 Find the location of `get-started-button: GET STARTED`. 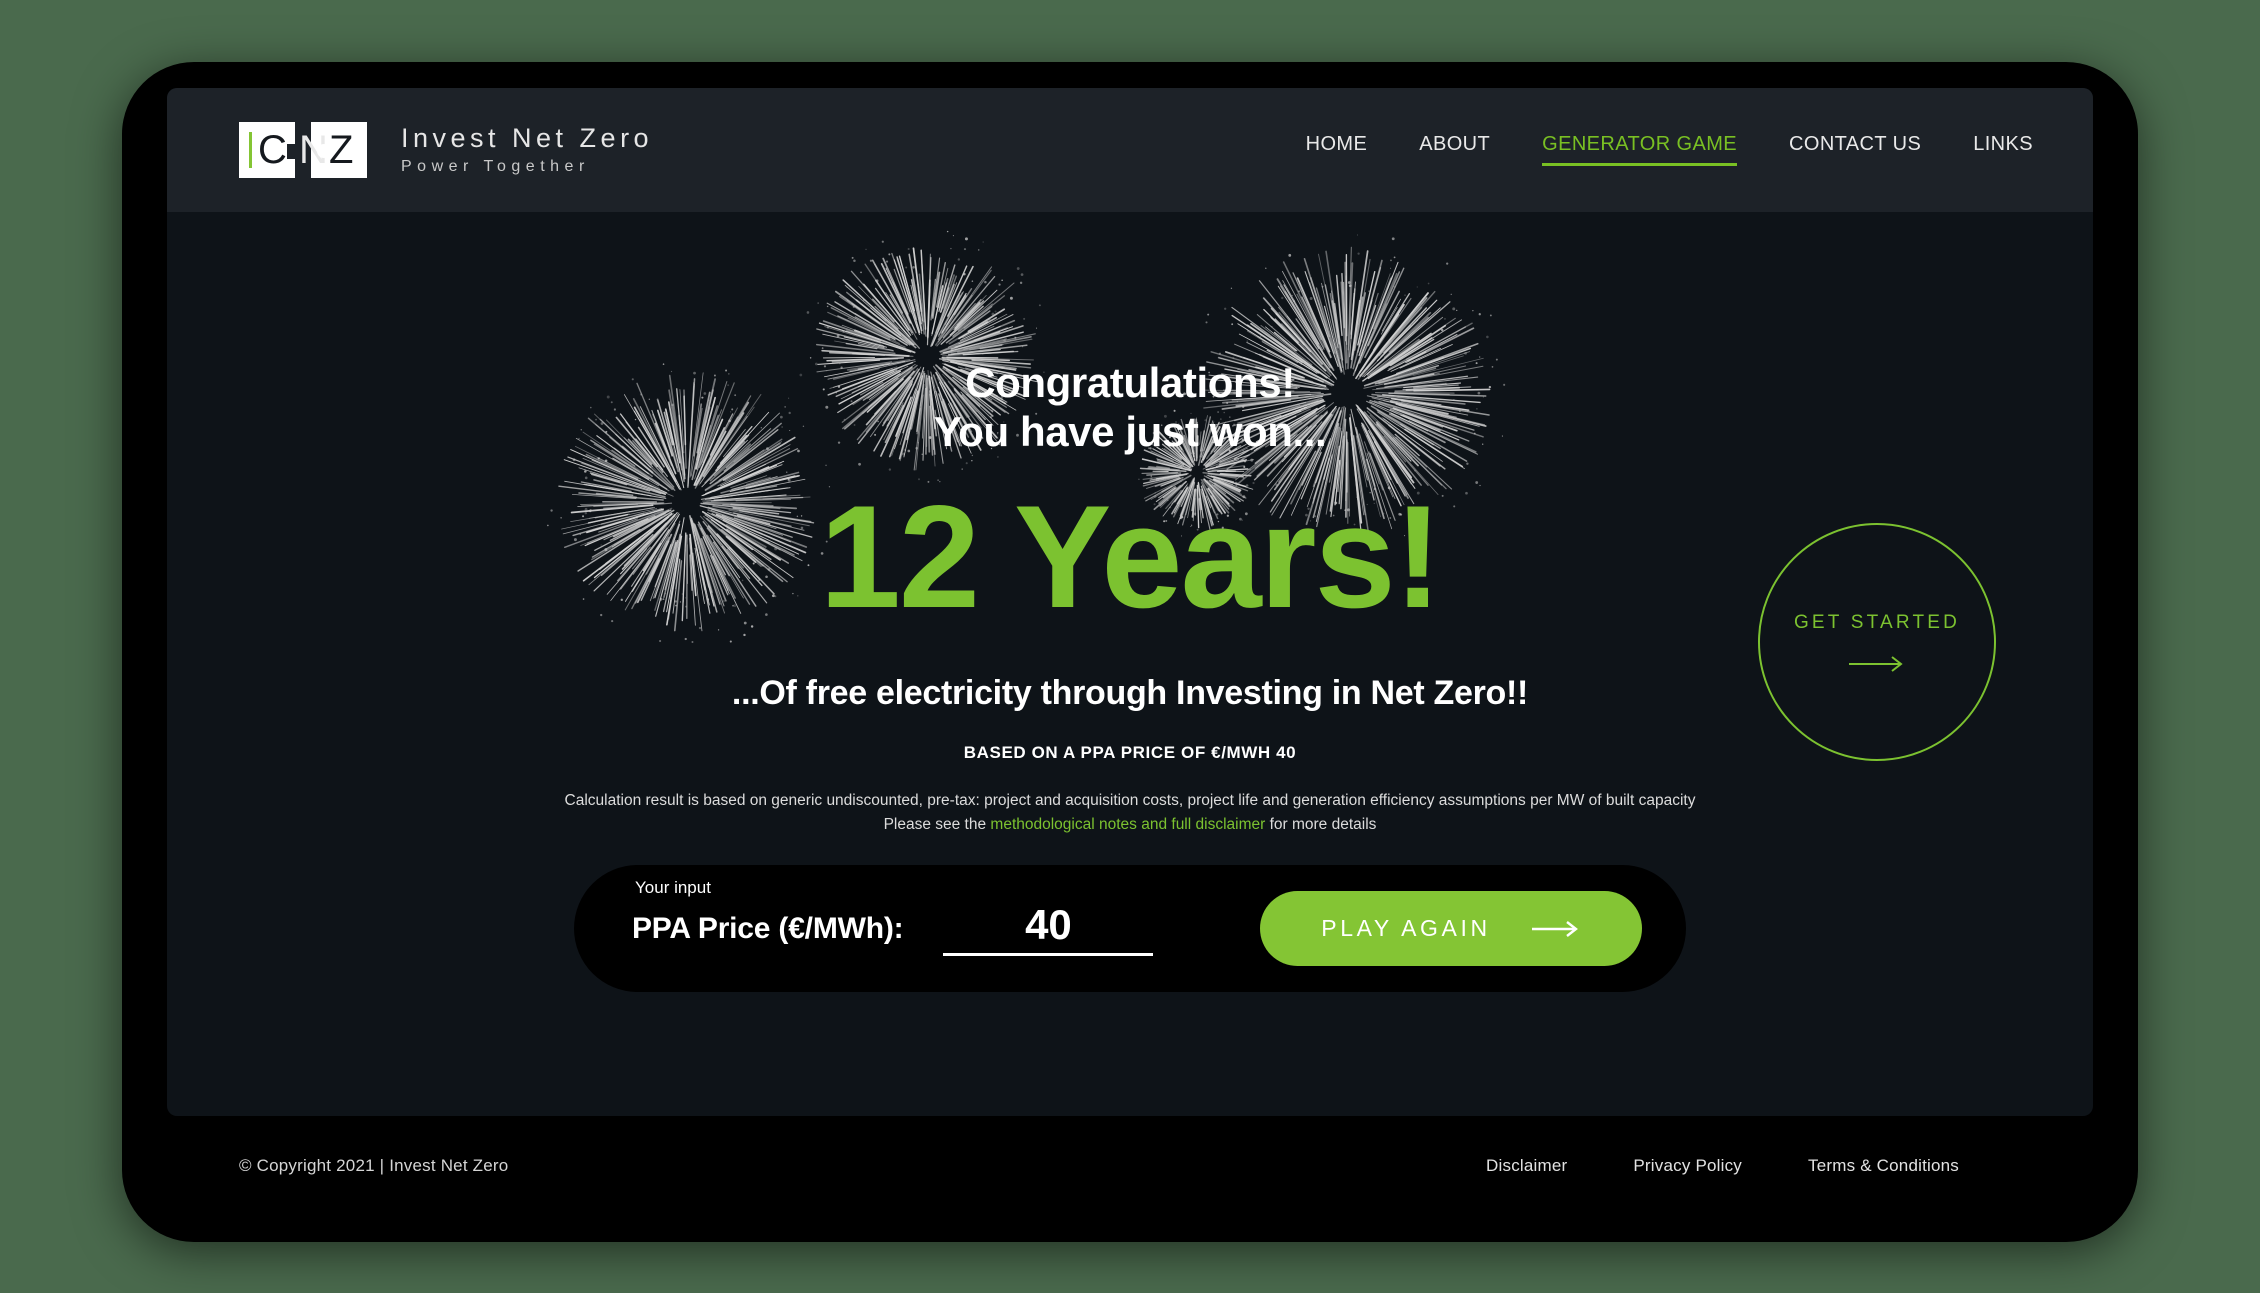

get-started-button: GET STARTED is located at coordinates (1877, 642).